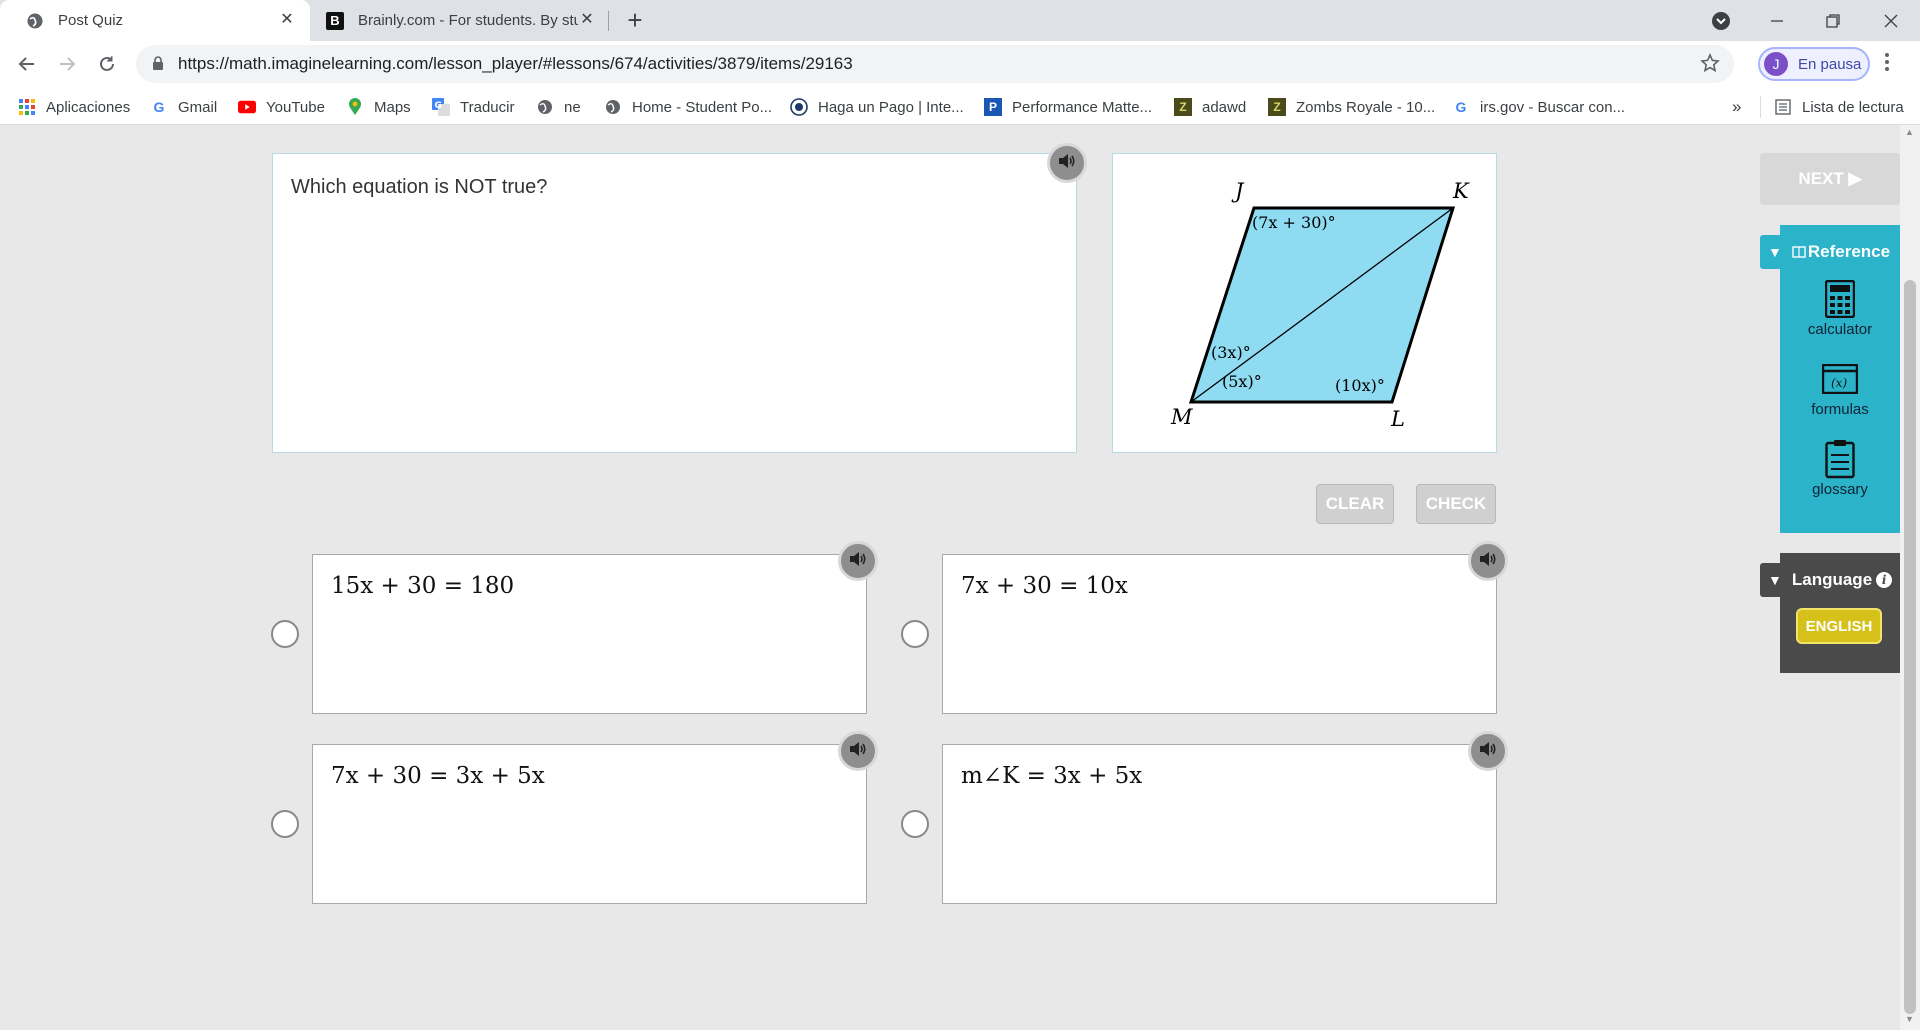  Describe the element at coordinates (1830, 179) in the screenshot. I see `next-button: NEXT ▶` at that location.